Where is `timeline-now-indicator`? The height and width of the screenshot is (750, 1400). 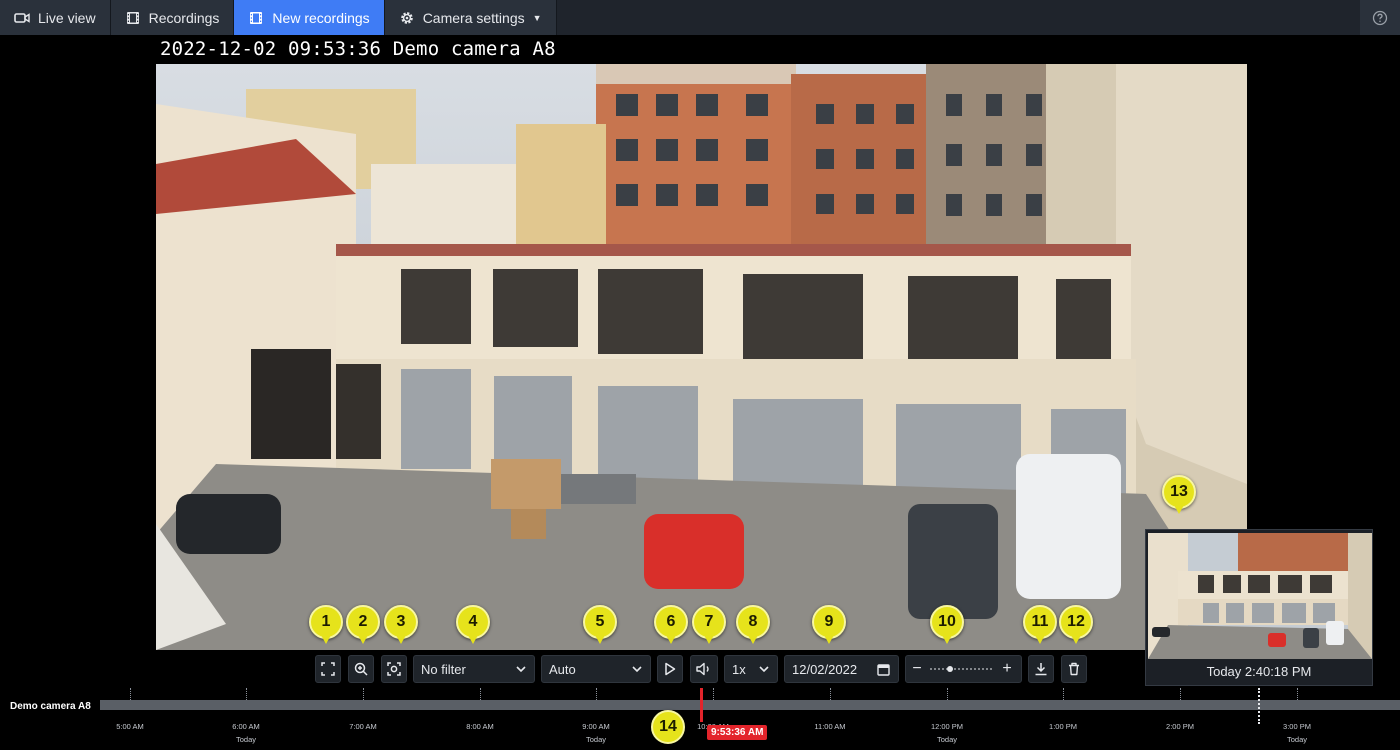 timeline-now-indicator is located at coordinates (1259, 706).